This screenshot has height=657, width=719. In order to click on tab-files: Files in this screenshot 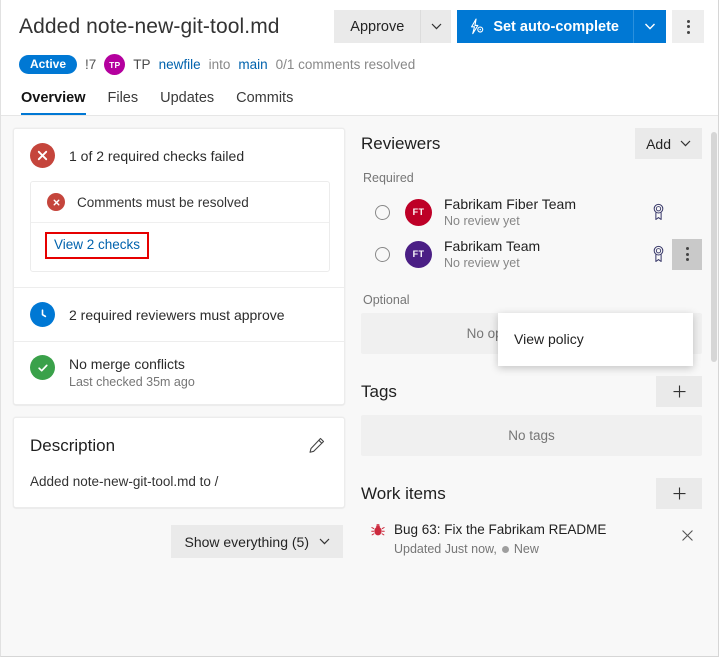, I will do `click(123, 102)`.